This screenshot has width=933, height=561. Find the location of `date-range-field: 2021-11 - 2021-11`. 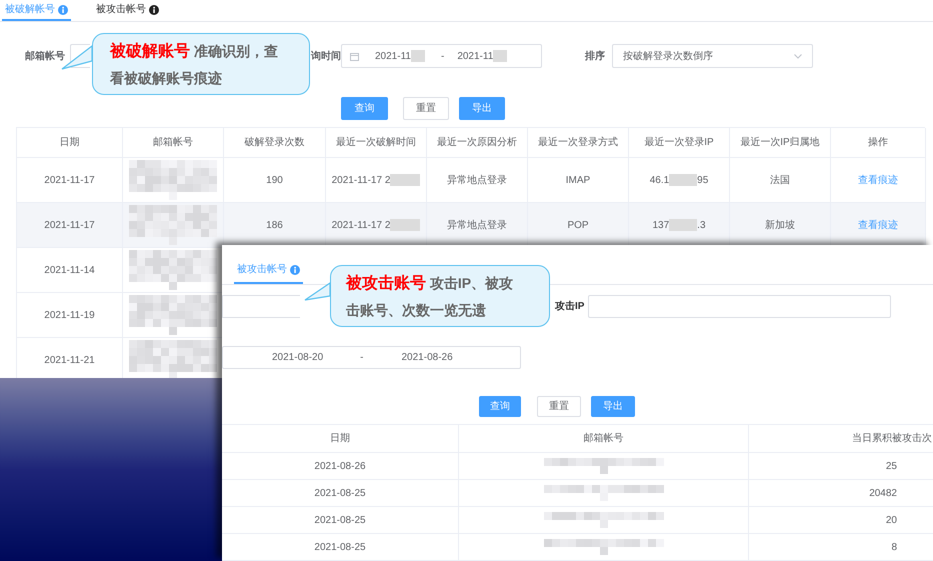

date-range-field: 2021-11 - 2021-11 is located at coordinates (441, 56).